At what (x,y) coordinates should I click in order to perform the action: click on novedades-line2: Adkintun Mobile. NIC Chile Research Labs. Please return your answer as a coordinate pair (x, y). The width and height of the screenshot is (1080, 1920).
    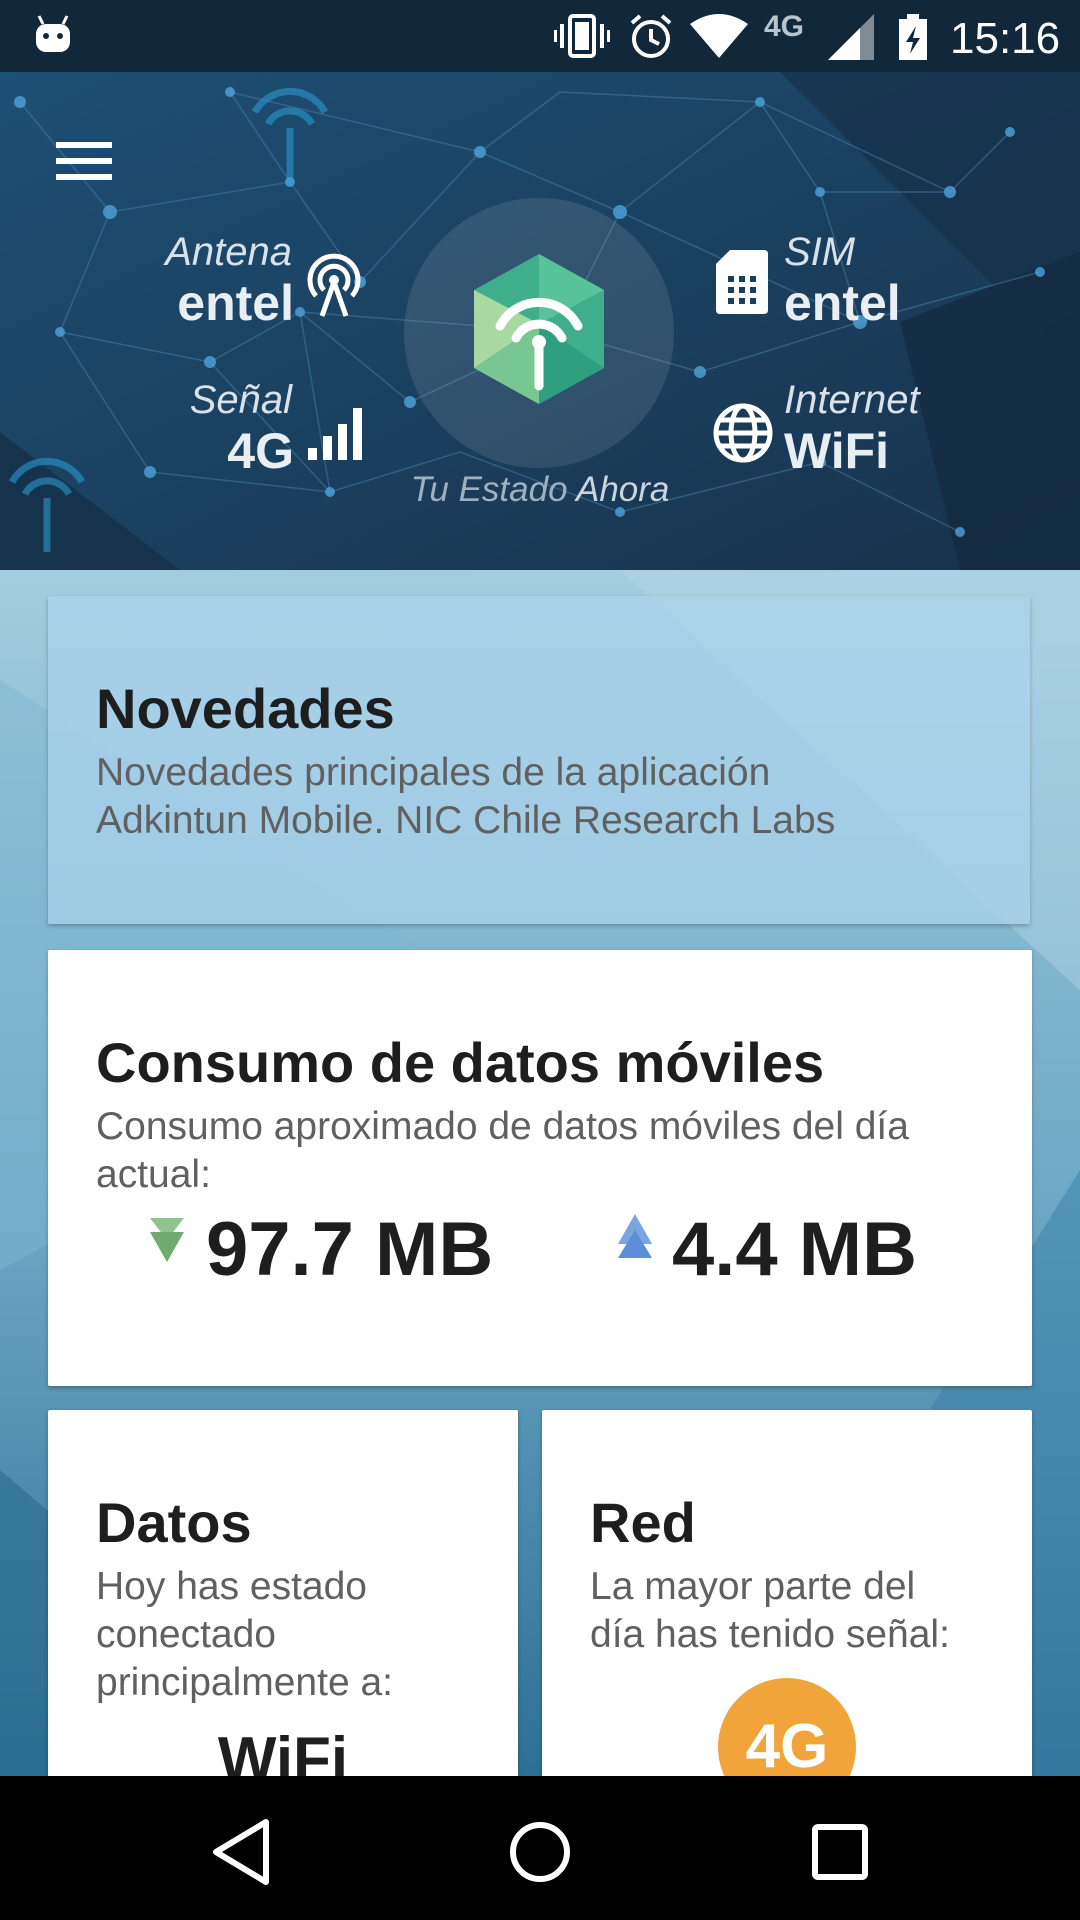
    Looking at the image, I should click on (466, 820).